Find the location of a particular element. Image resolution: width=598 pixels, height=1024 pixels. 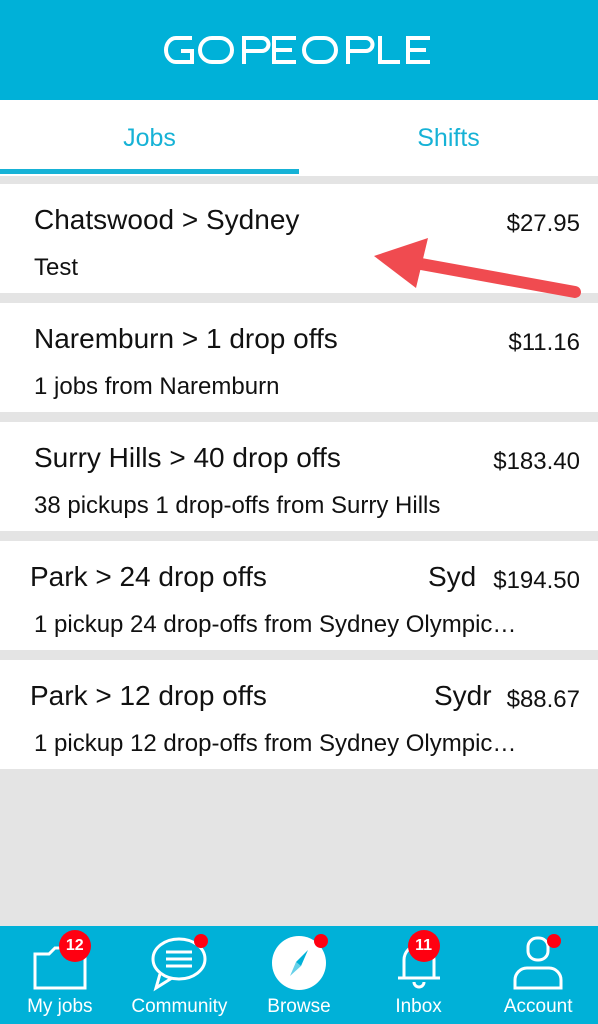

job-price: $194.50 is located at coordinates (534, 581).